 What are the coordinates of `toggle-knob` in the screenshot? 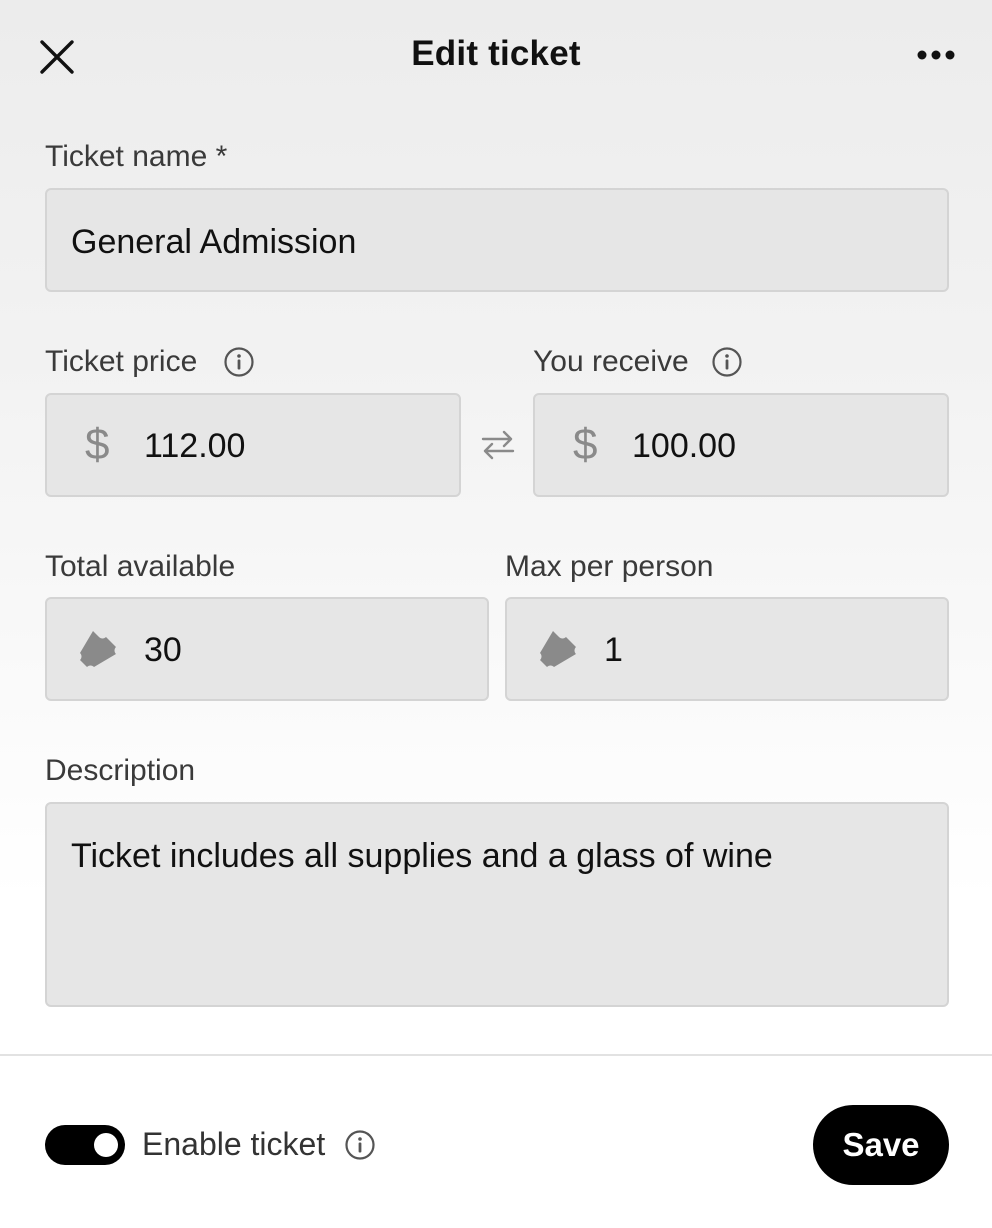 It's located at (106, 1145).